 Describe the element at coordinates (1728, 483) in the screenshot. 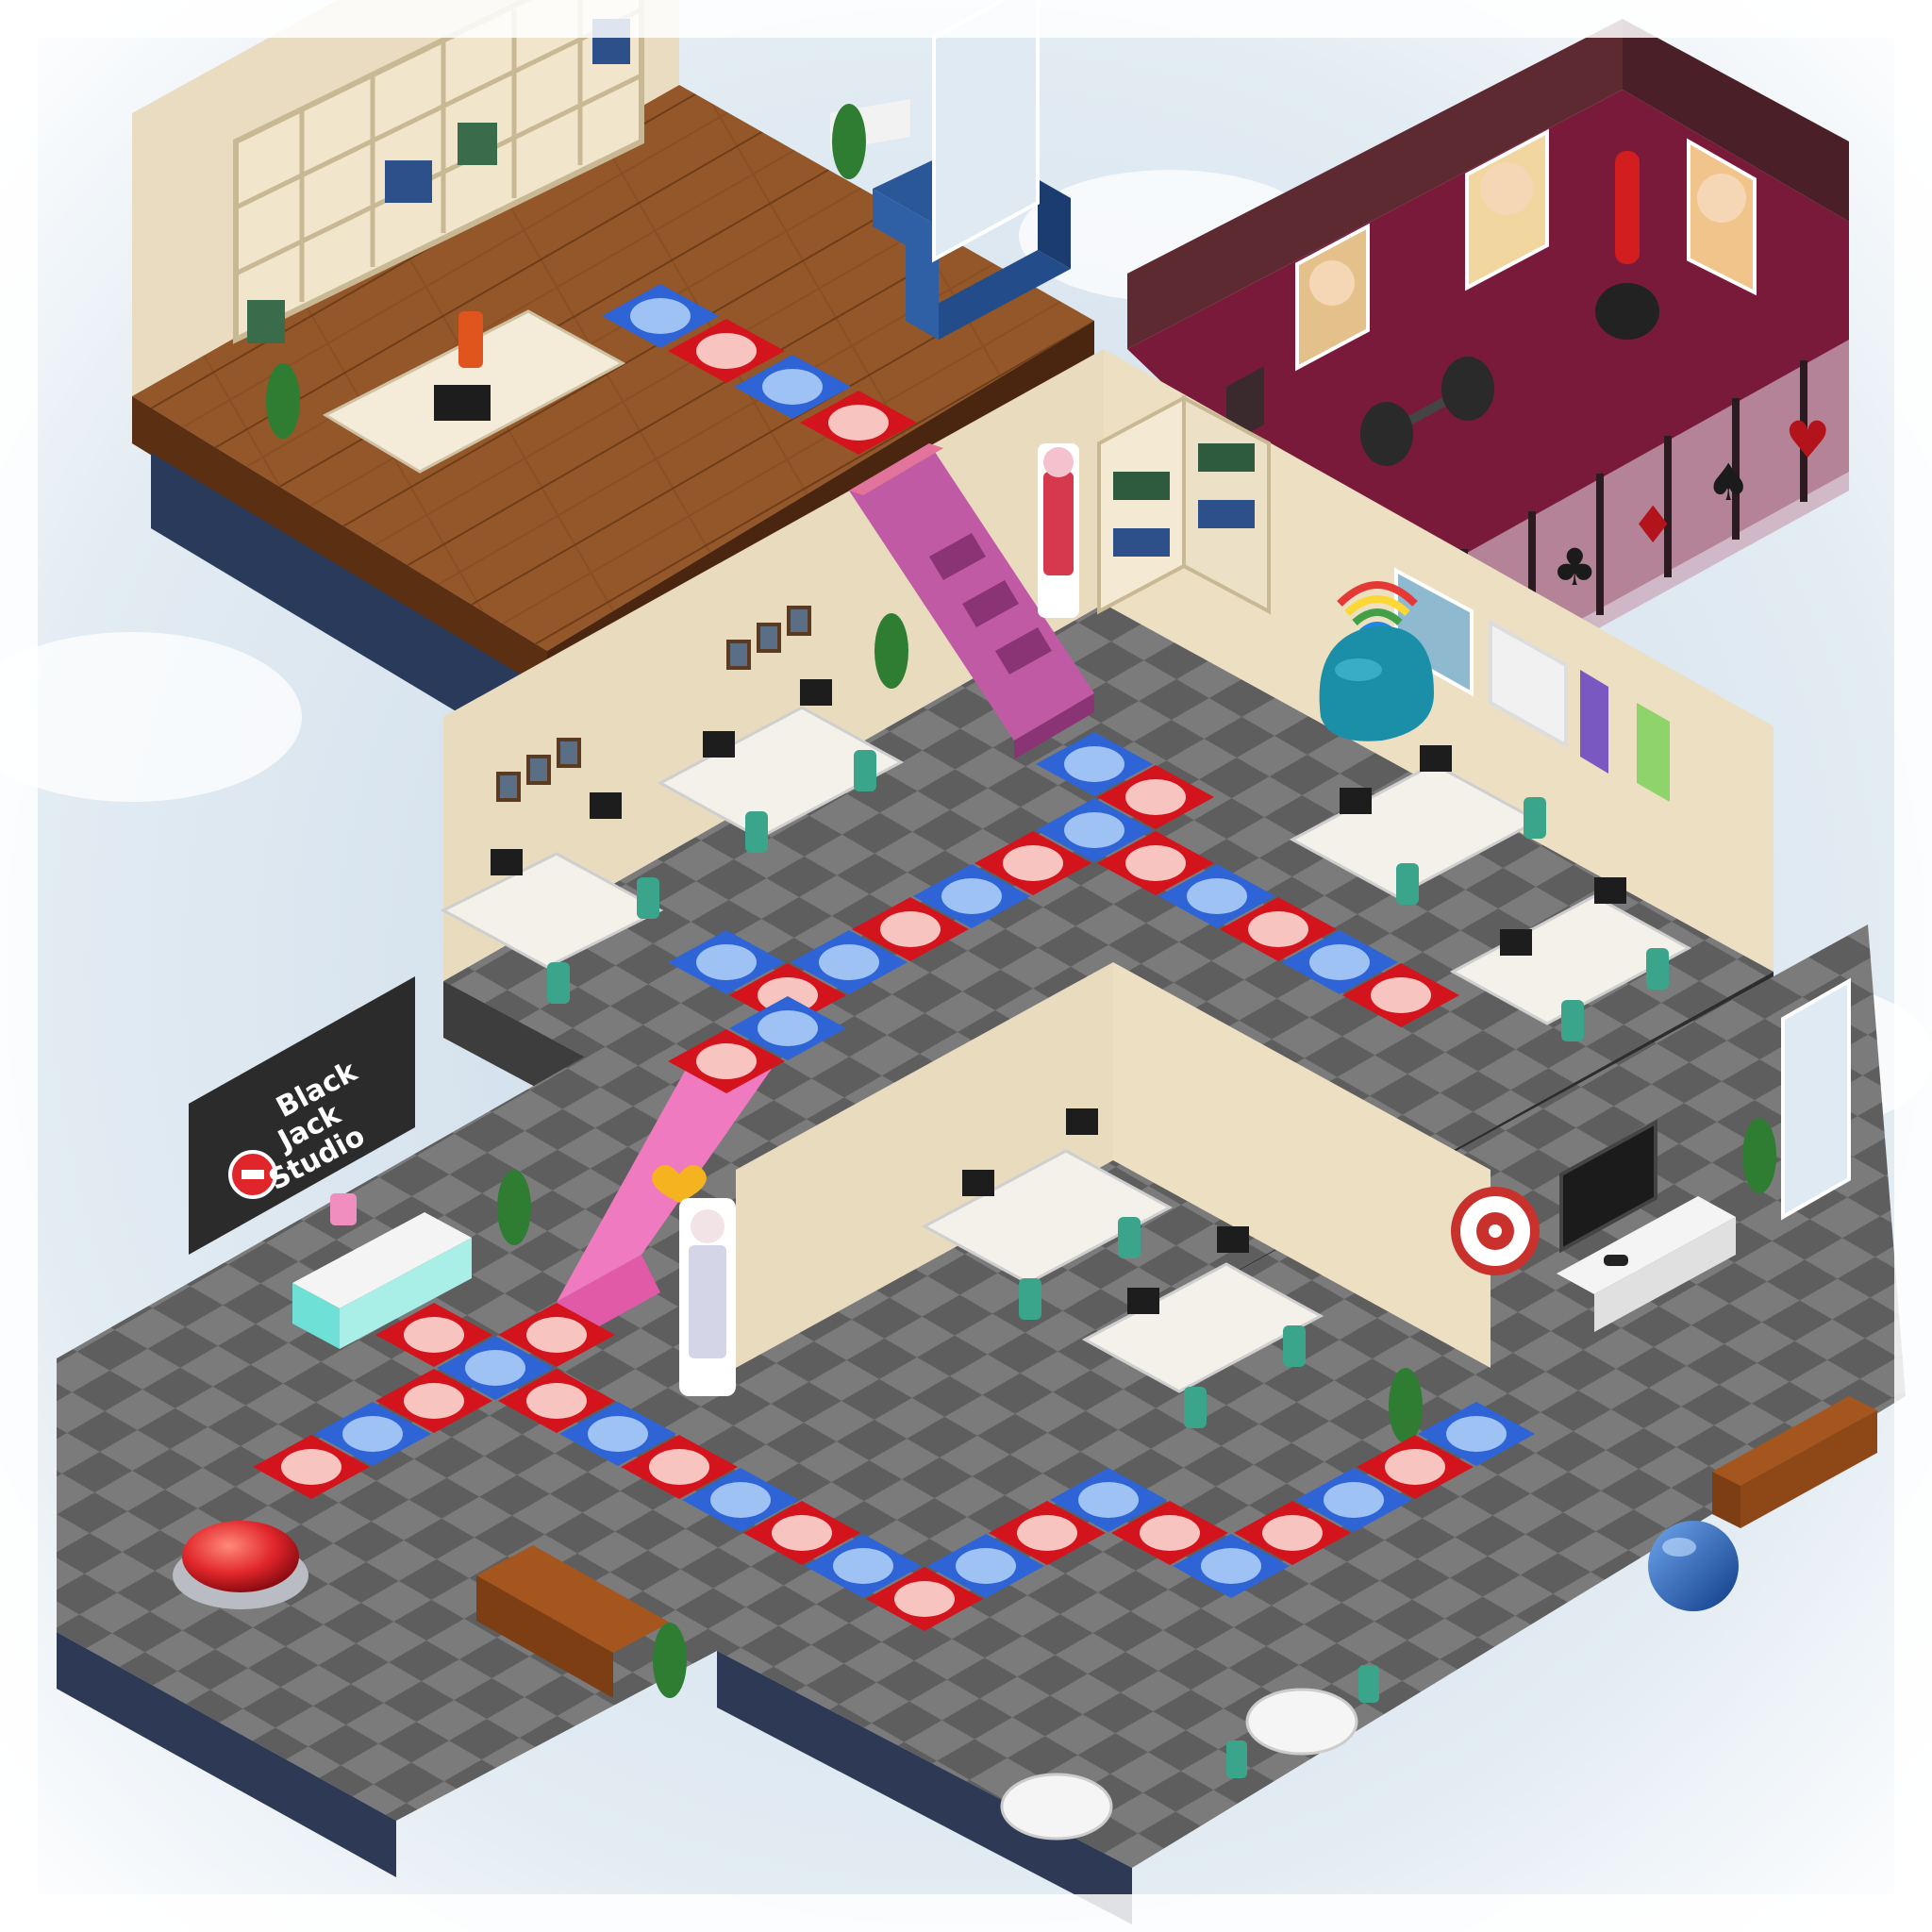

I see `card-suit-spade: ♠` at that location.